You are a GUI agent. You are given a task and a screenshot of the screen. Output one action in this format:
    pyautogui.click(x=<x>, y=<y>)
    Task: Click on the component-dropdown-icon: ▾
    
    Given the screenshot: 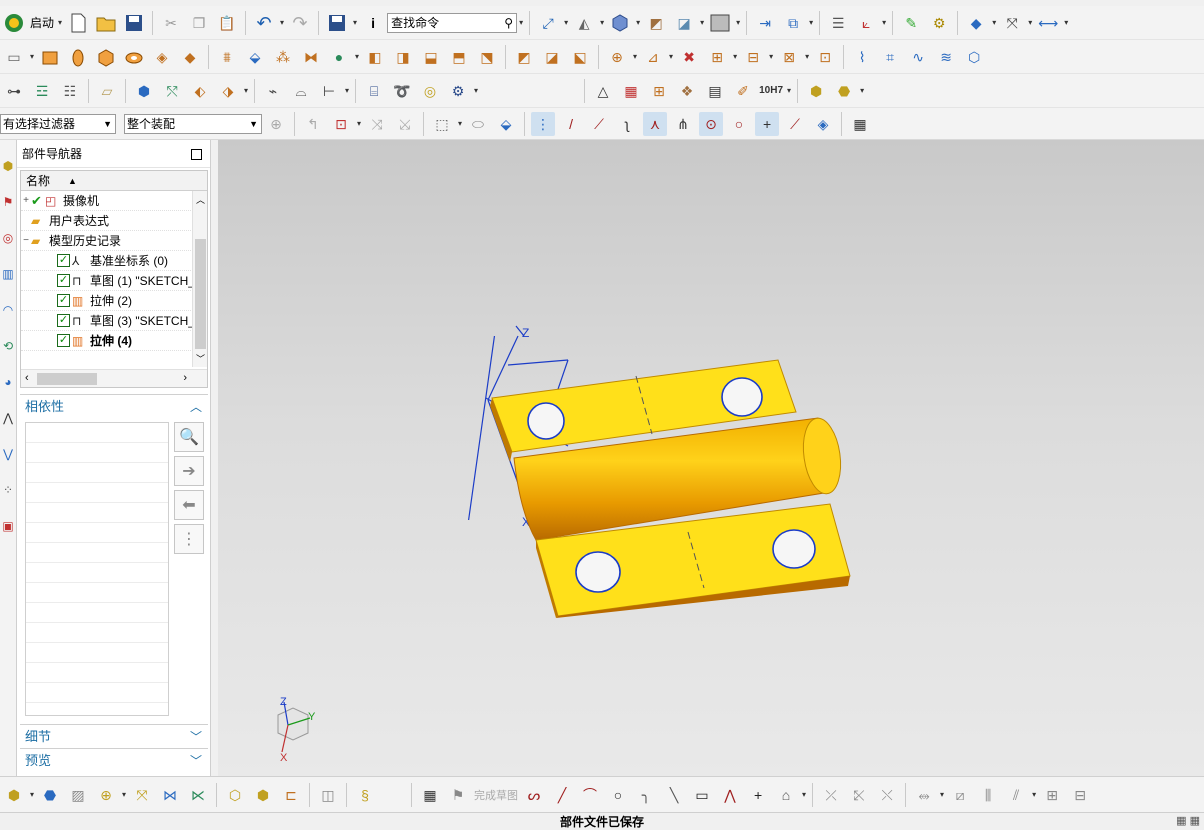 What is the action you would take?
    pyautogui.click(x=32, y=794)
    